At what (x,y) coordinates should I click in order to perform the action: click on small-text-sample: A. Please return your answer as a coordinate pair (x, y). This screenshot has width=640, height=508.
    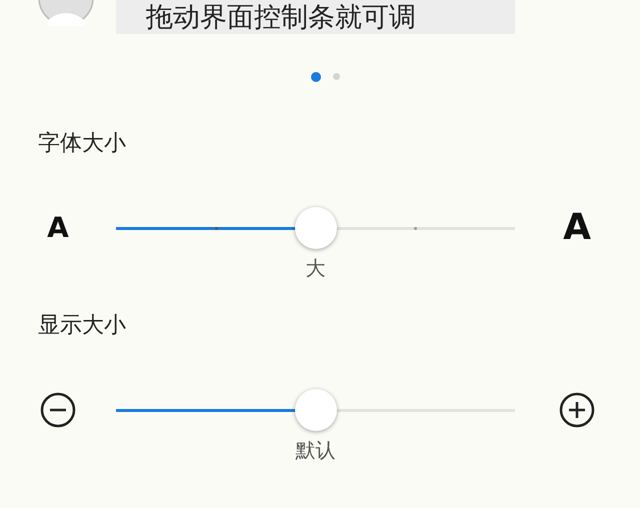
    Looking at the image, I should click on (58, 228).